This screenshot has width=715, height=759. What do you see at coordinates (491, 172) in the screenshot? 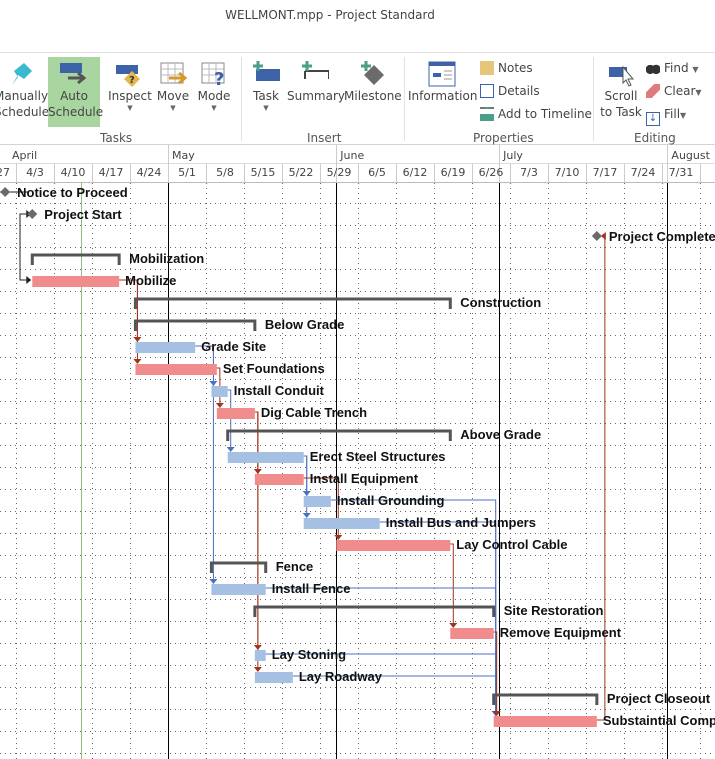
I see `timescale-week: 6/26` at bounding box center [491, 172].